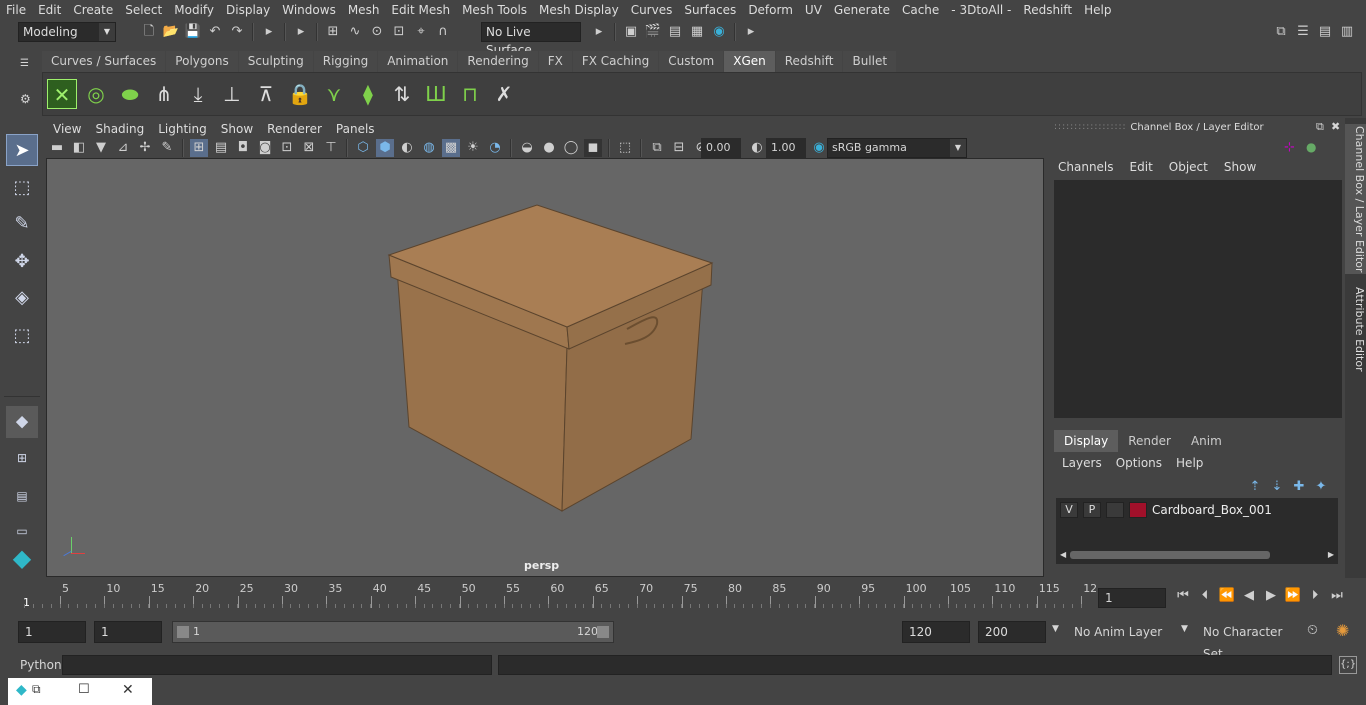 The image size is (1366, 705). I want to click on layer-tab-render: Render, so click(1149, 441).